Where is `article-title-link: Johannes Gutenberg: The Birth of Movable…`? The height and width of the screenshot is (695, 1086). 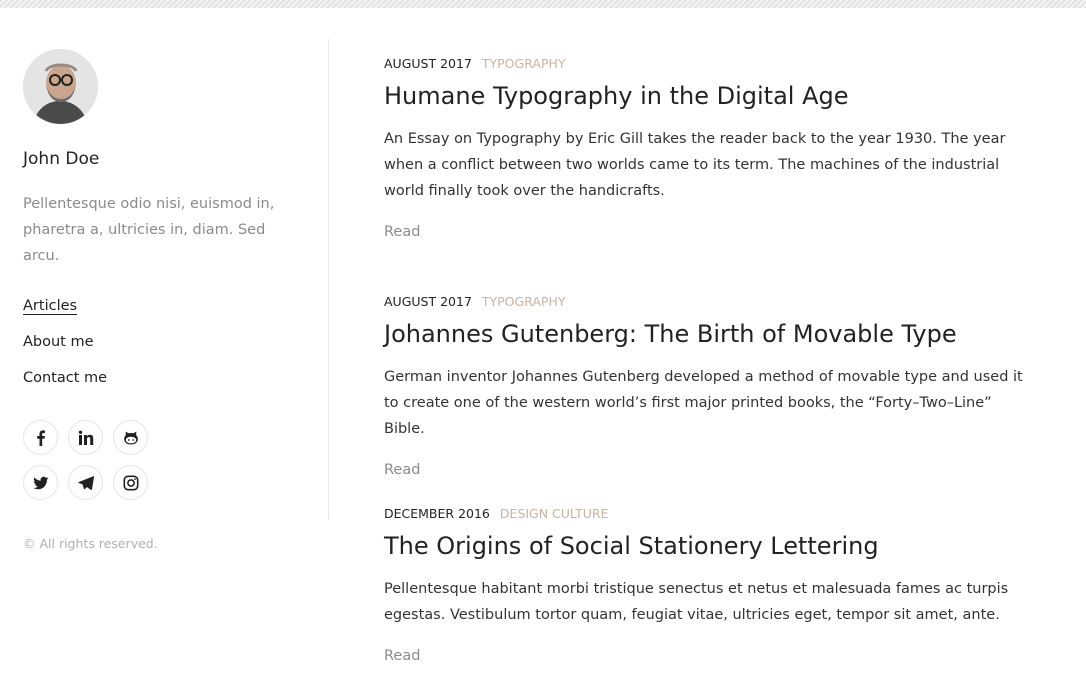
article-title-link: Johannes Gutenberg: The Birth of Movable… is located at coordinates (670, 334).